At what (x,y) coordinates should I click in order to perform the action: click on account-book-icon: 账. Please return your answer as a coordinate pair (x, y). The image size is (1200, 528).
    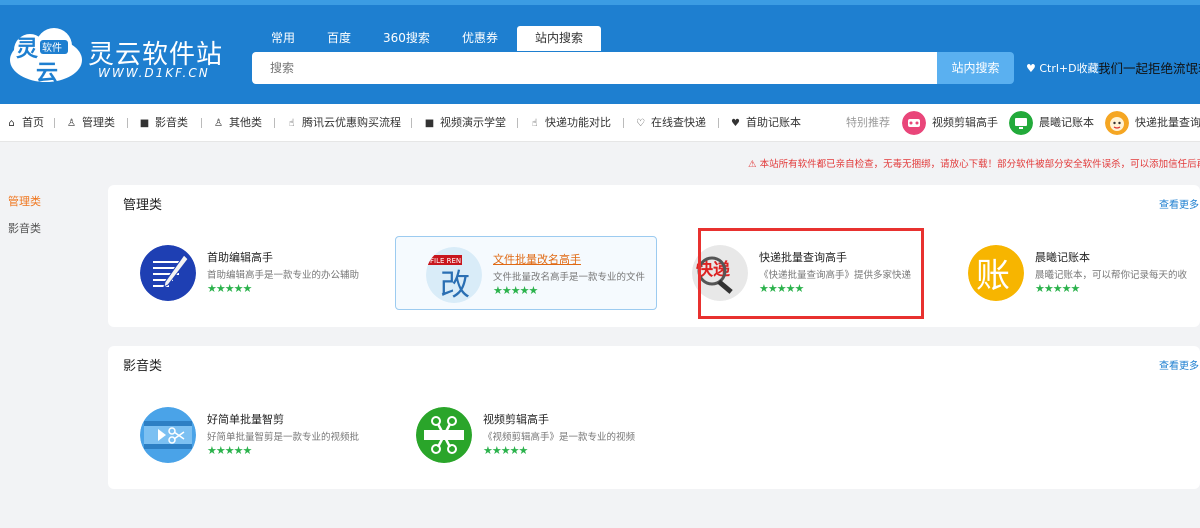
    Looking at the image, I should click on (996, 273).